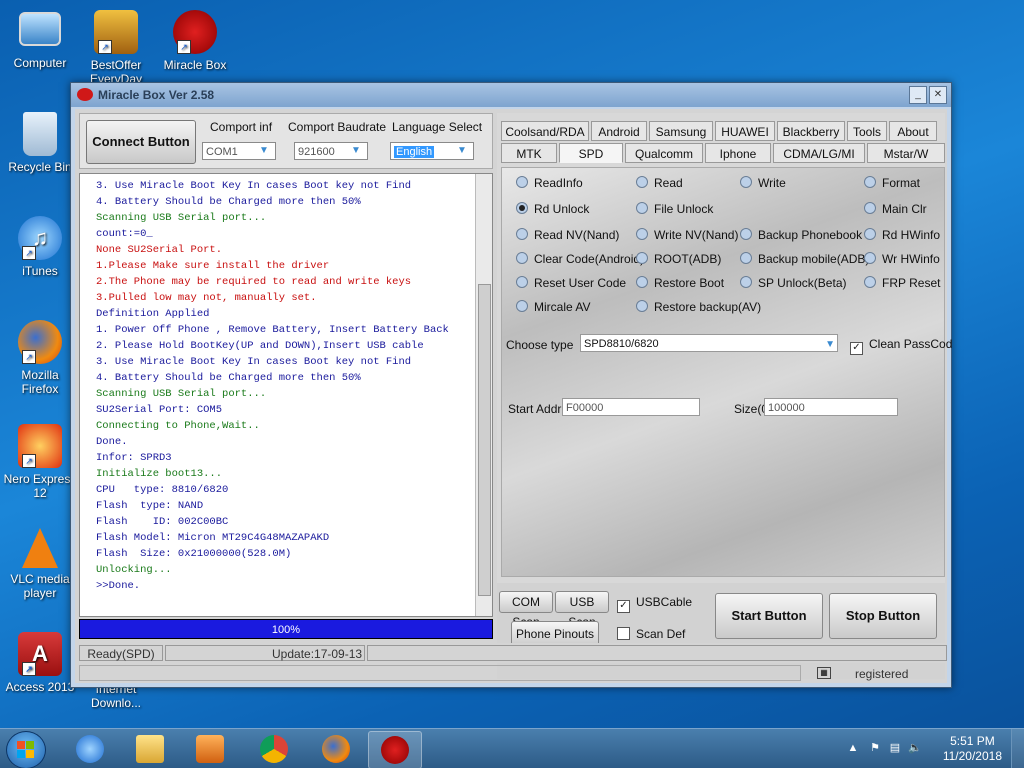 Image resolution: width=1024 pixels, height=768 pixels. Describe the element at coordinates (484, 440) in the screenshot. I see `log-scrollbar-thumb` at that location.